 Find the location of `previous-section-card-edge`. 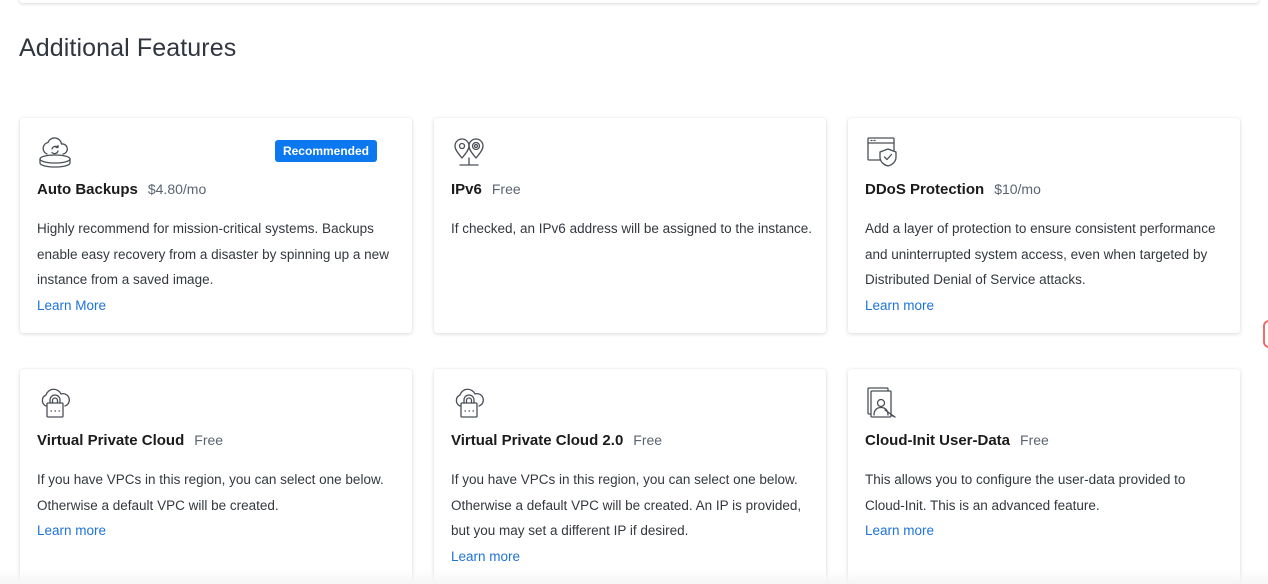

previous-section-card-edge is located at coordinates (639, 1).